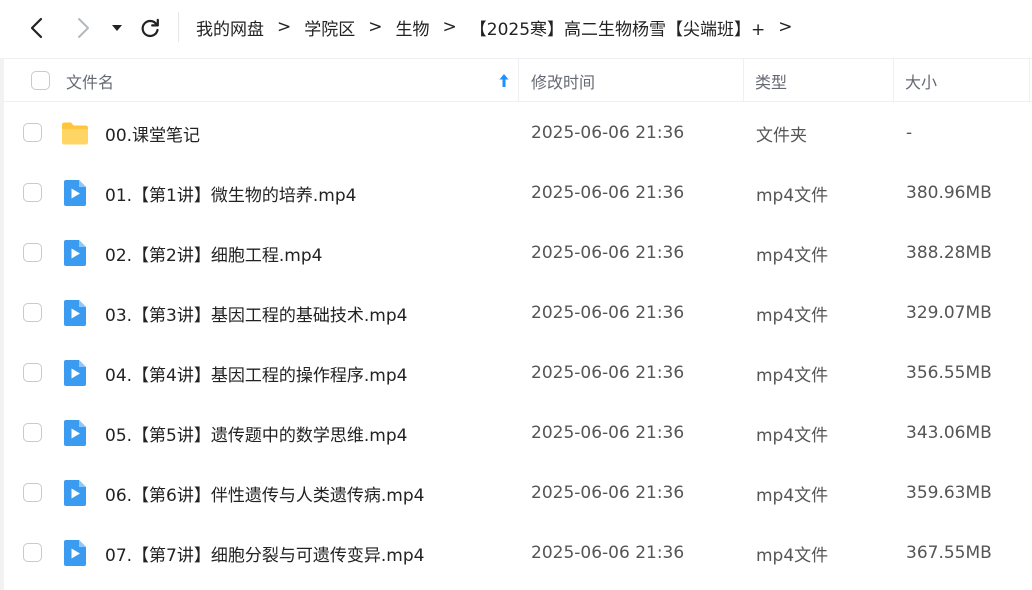  I want to click on file-table-header: 文件名 修改时间 类型 大小, so click(518, 80).